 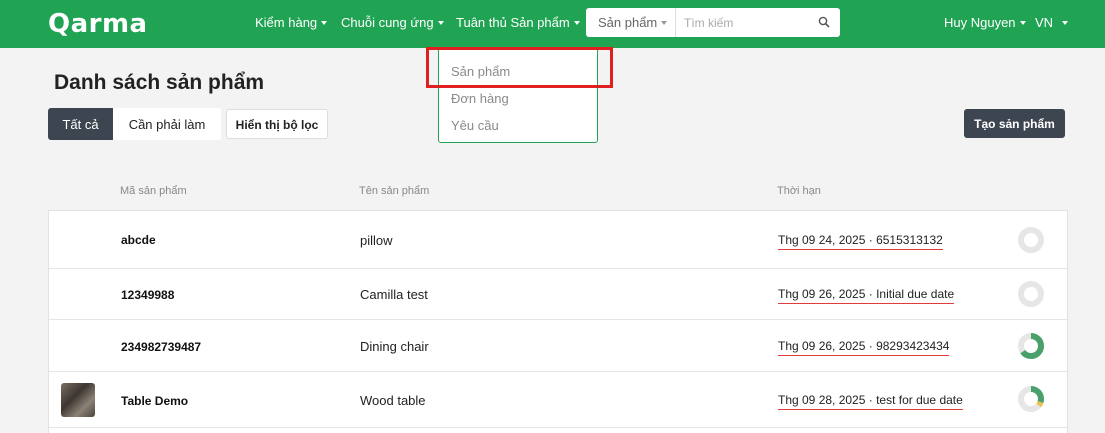 I want to click on product-code: abcde, so click(x=138, y=240).